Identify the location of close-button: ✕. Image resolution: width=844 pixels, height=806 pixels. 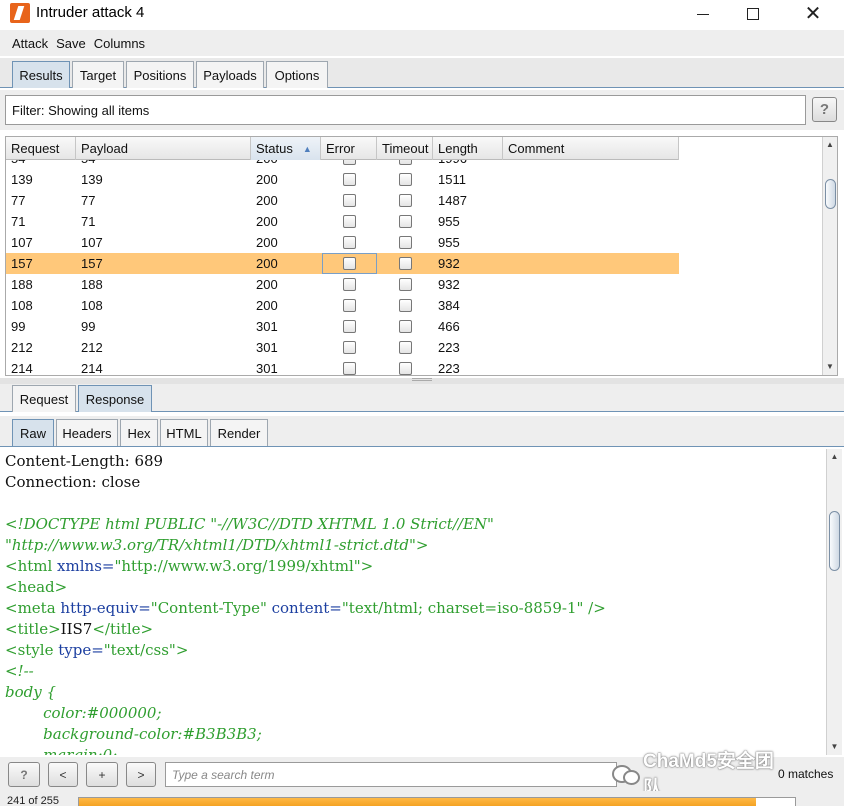
(813, 14).